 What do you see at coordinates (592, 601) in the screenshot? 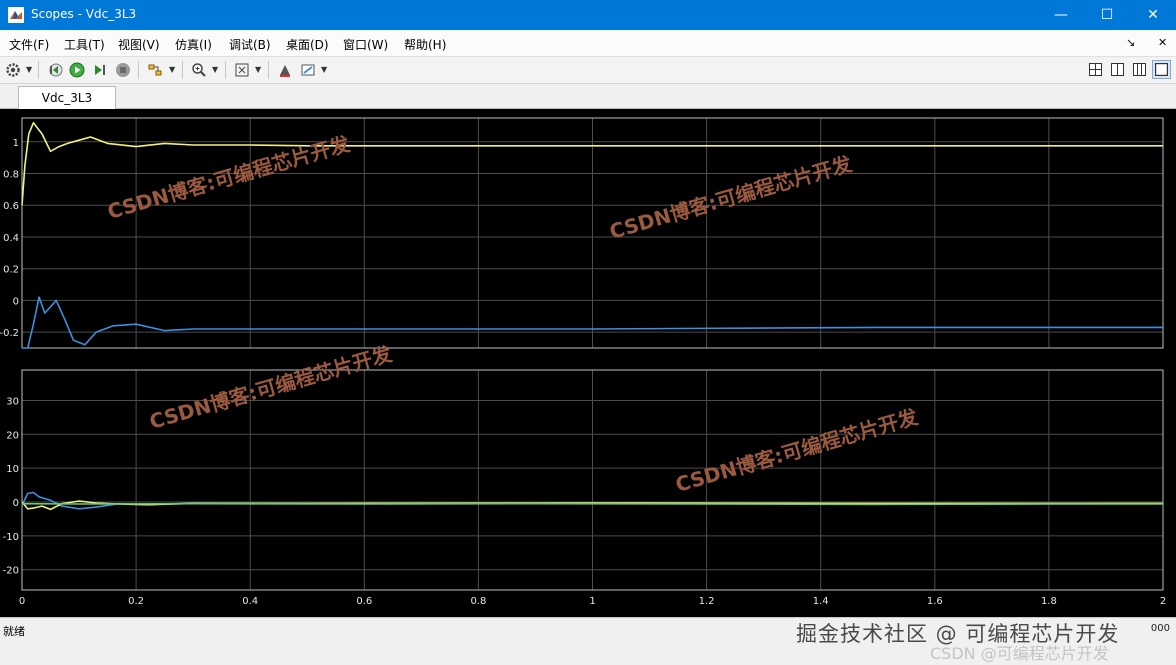
I see `x-tick-label: 1` at bounding box center [592, 601].